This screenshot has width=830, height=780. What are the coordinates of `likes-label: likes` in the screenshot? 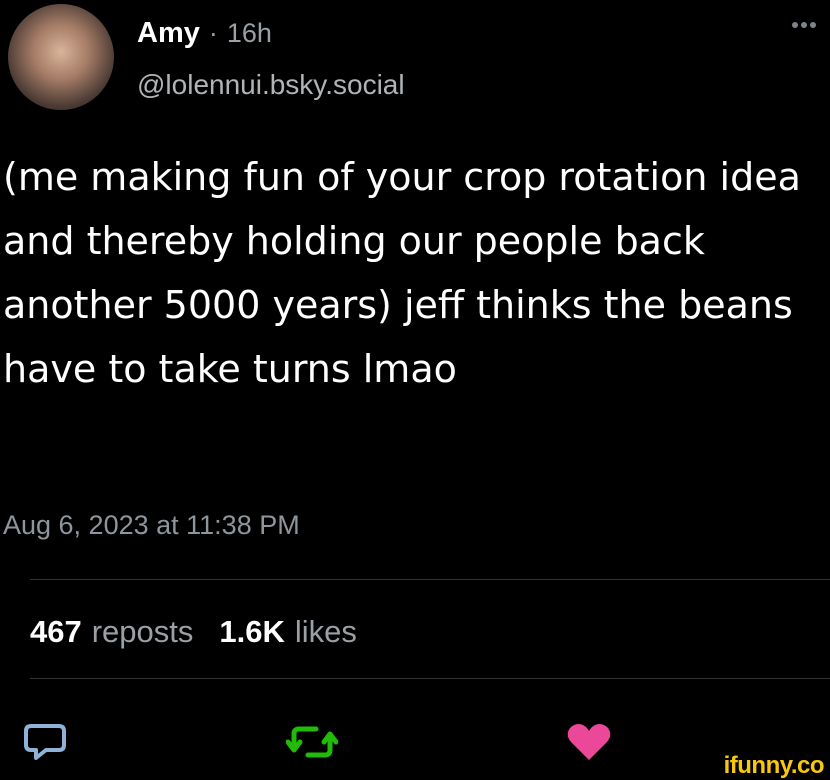 It's located at (326, 632).